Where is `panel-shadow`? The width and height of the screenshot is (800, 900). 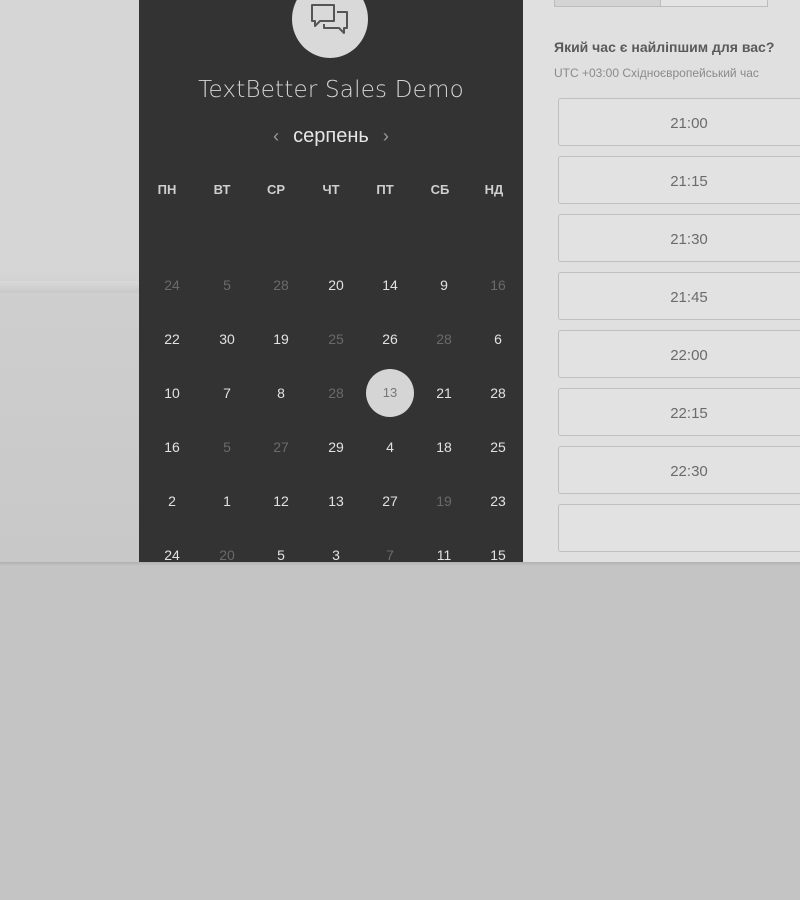 panel-shadow is located at coordinates (400, 564).